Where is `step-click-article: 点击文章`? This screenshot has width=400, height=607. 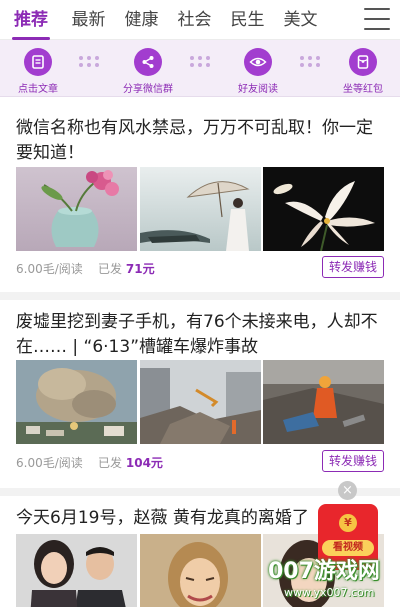
step-click-article: 点击文章 is located at coordinates (41, 71).